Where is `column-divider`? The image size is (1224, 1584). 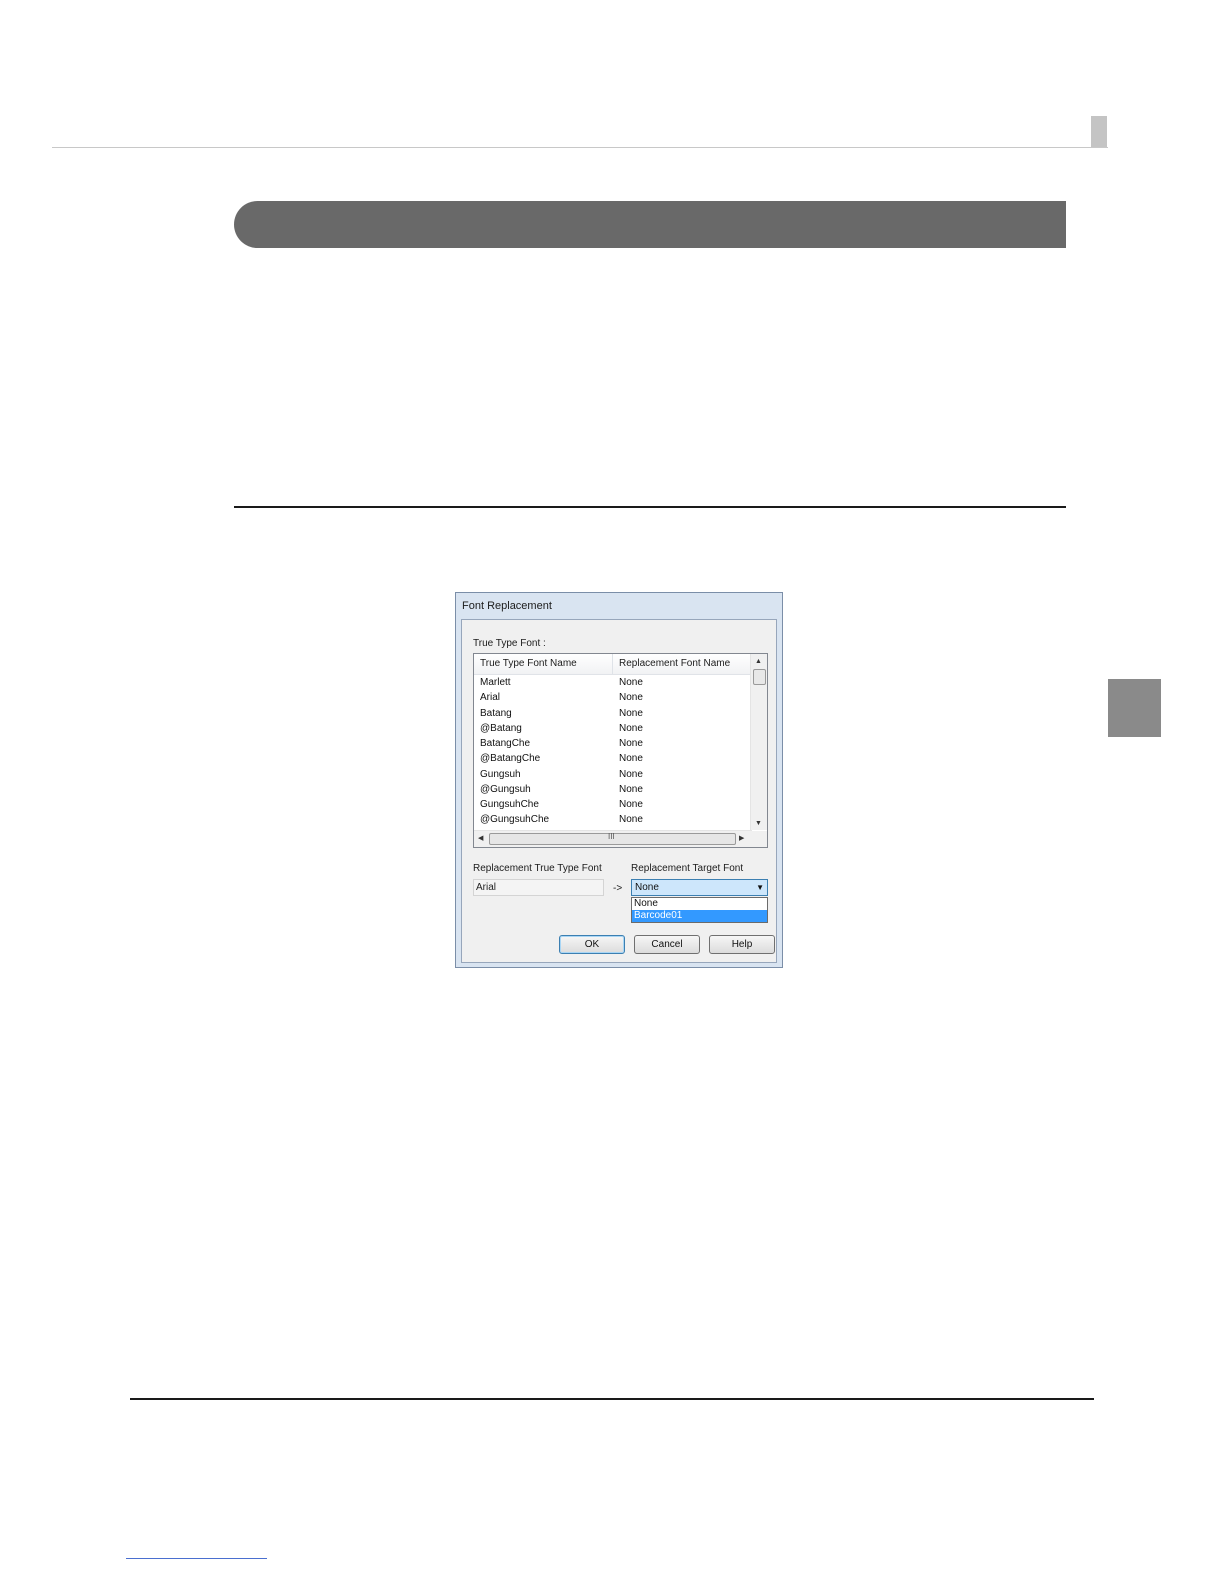
column-divider is located at coordinates (612, 664).